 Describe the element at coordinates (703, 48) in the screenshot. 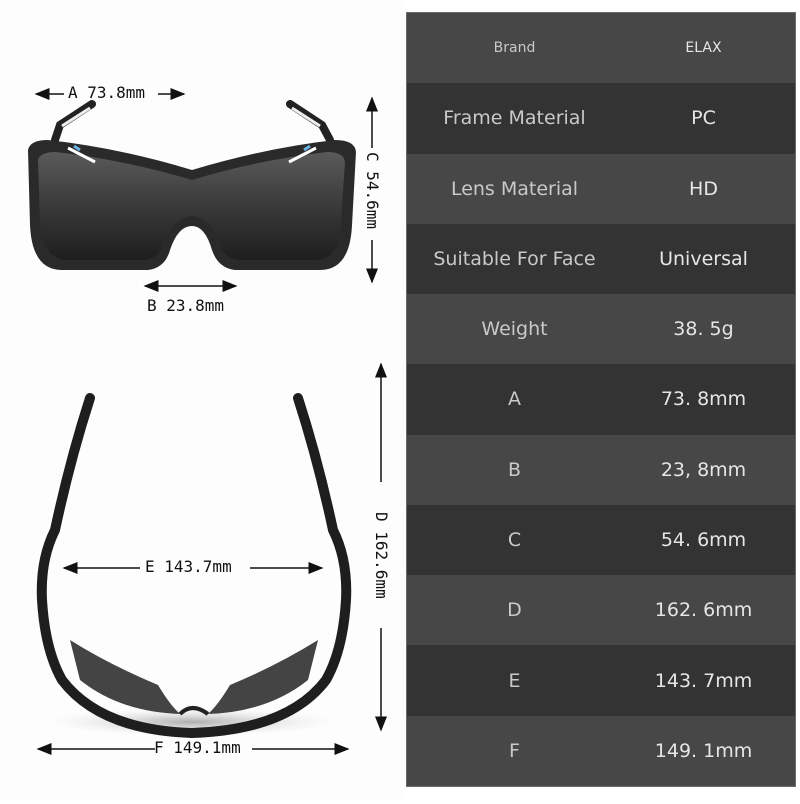

I see `spec-value: ELAX` at that location.